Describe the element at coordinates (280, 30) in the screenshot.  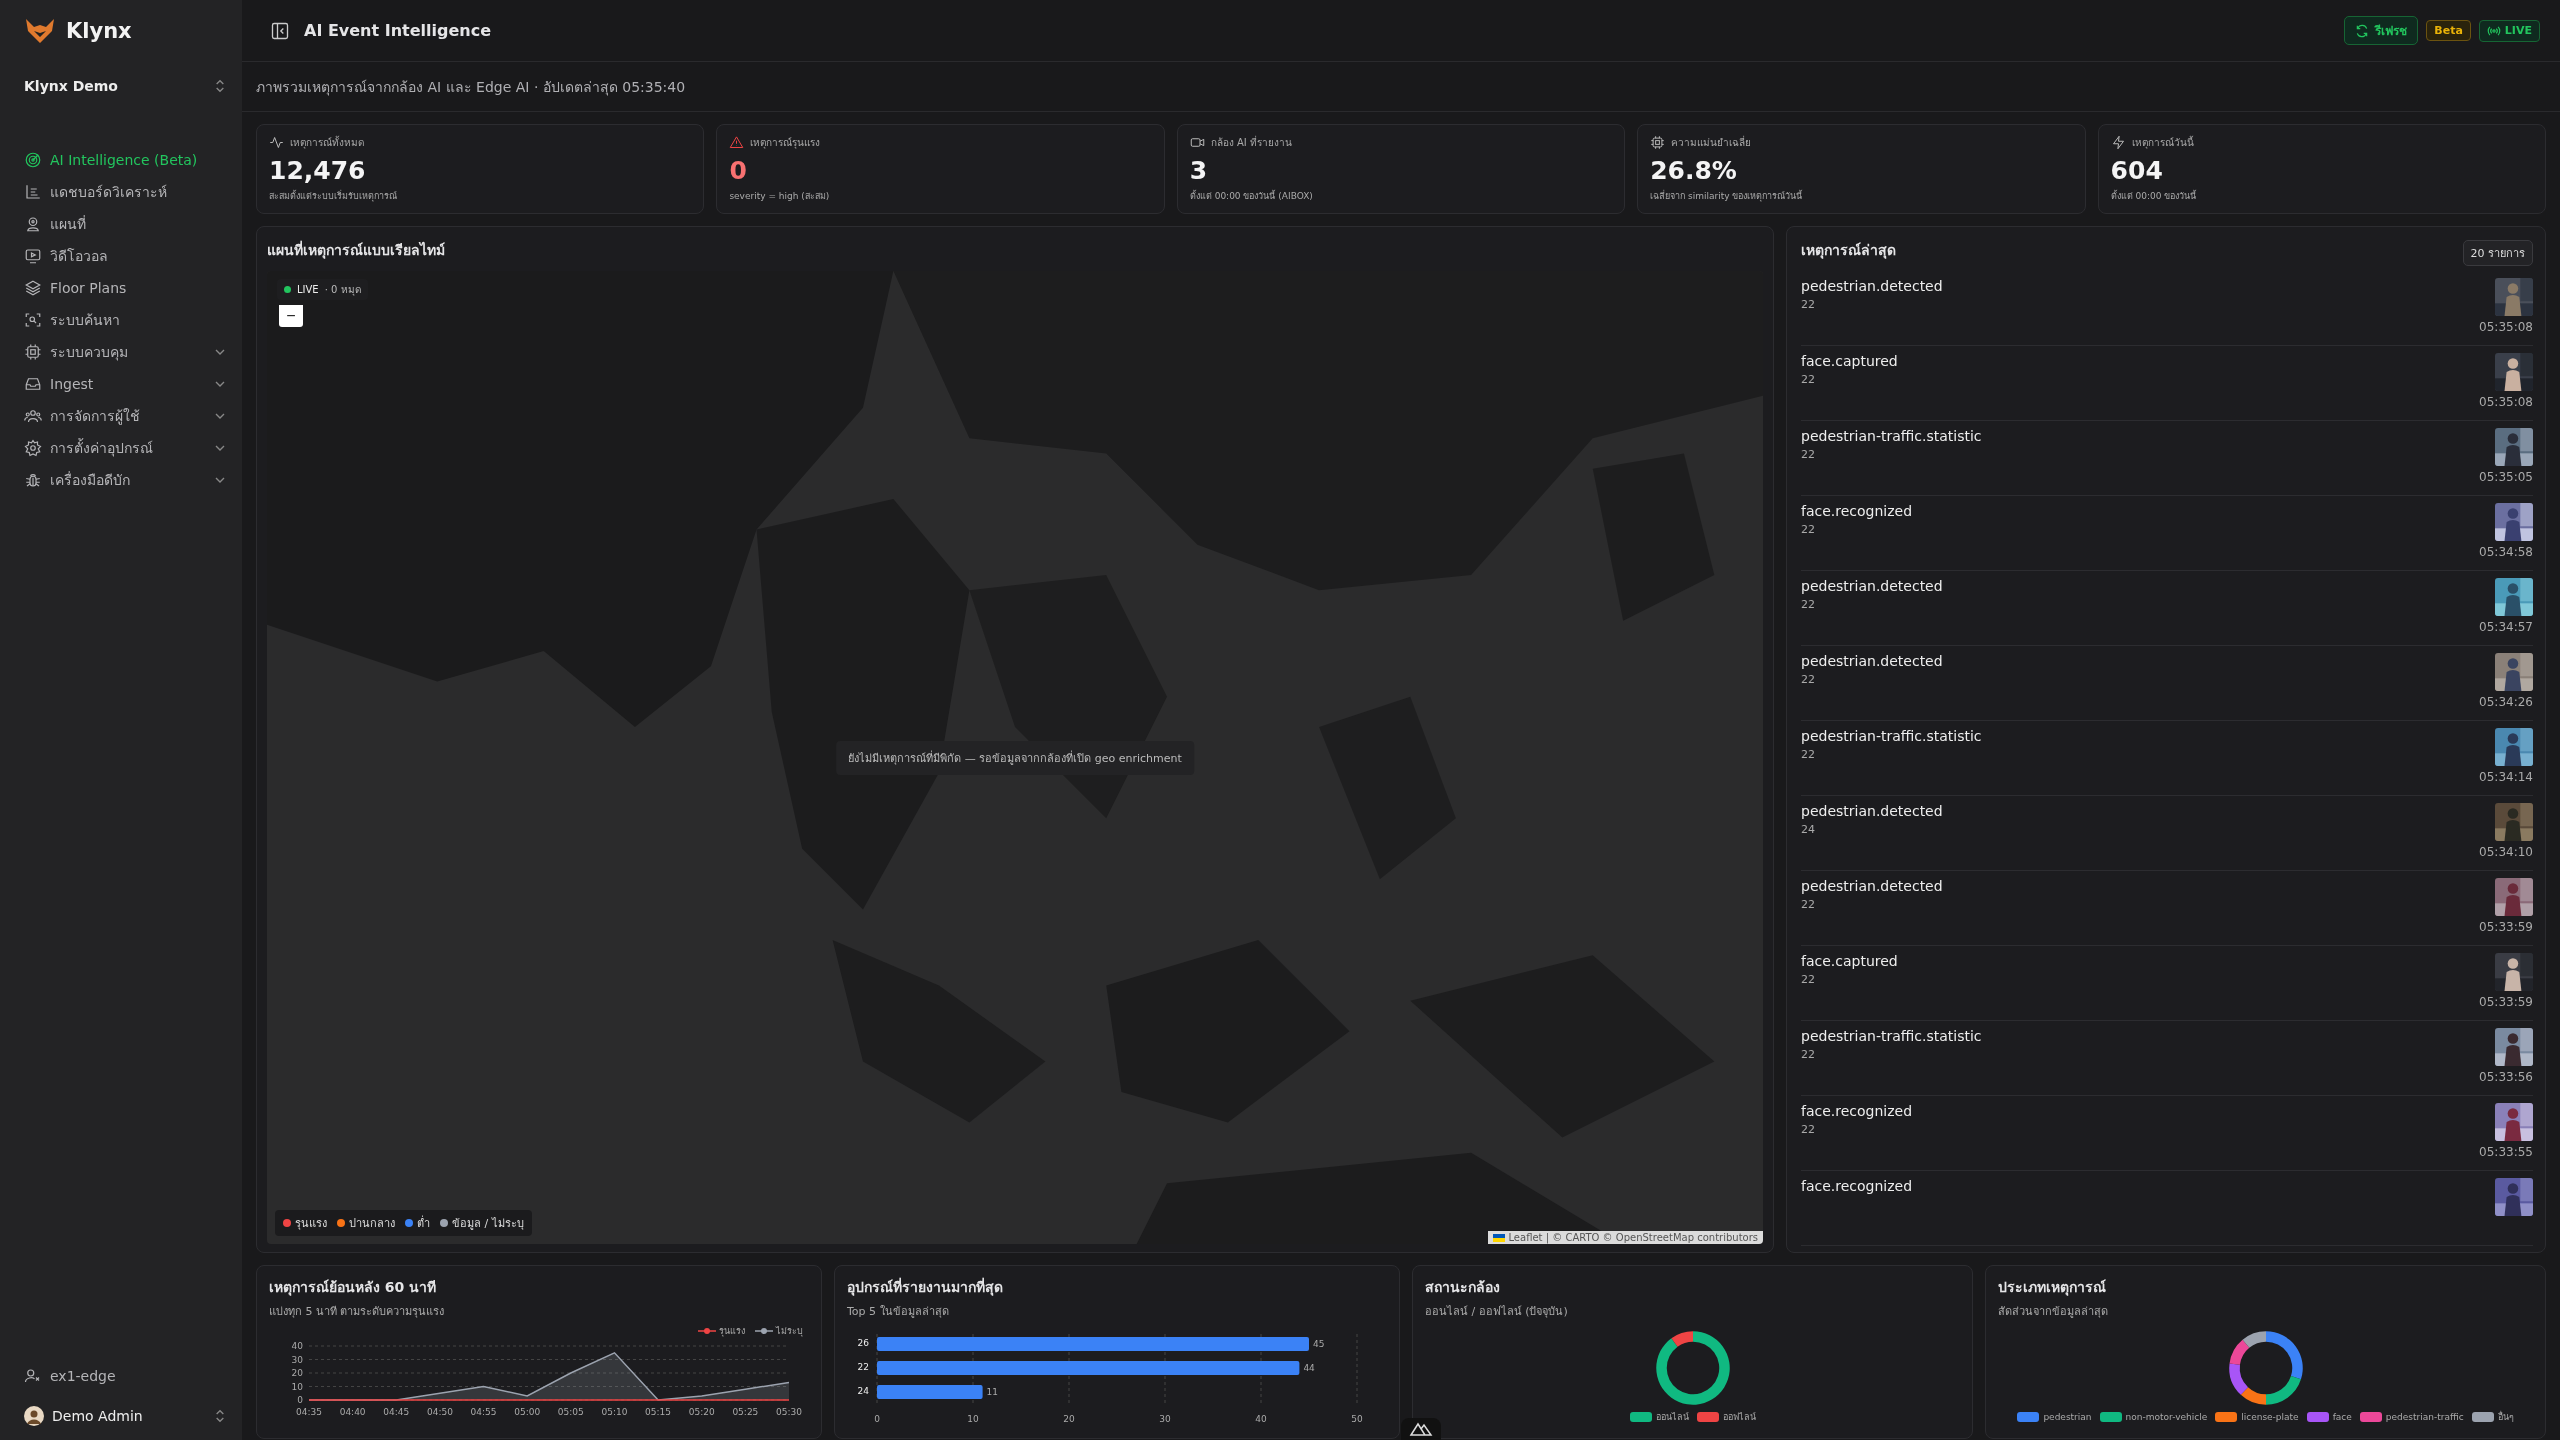
I see `sidebar-toggle-icon` at that location.